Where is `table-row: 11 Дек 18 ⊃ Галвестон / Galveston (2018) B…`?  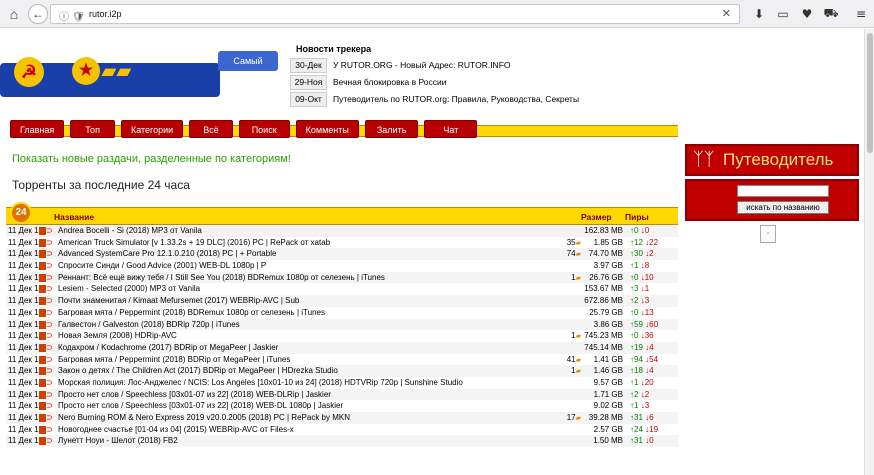 table-row: 11 Дек 18 ⊃ Галвестон / Galveston (2018) B… is located at coordinates (342, 324).